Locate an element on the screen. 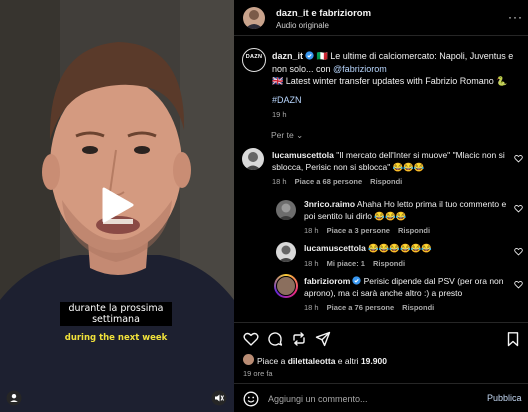 The width and height of the screenshot is (528, 412). likes-summary: Piace a dilettaleotta e altri 19.900 is located at coordinates (322, 361).